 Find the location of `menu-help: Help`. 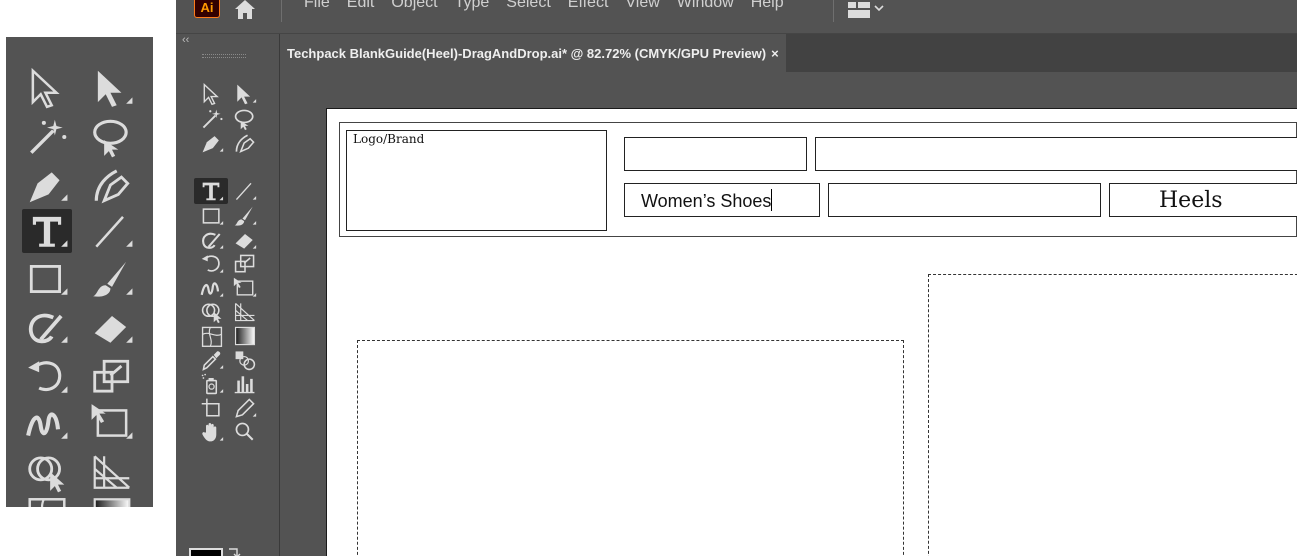

menu-help: Help is located at coordinates (767, 6).